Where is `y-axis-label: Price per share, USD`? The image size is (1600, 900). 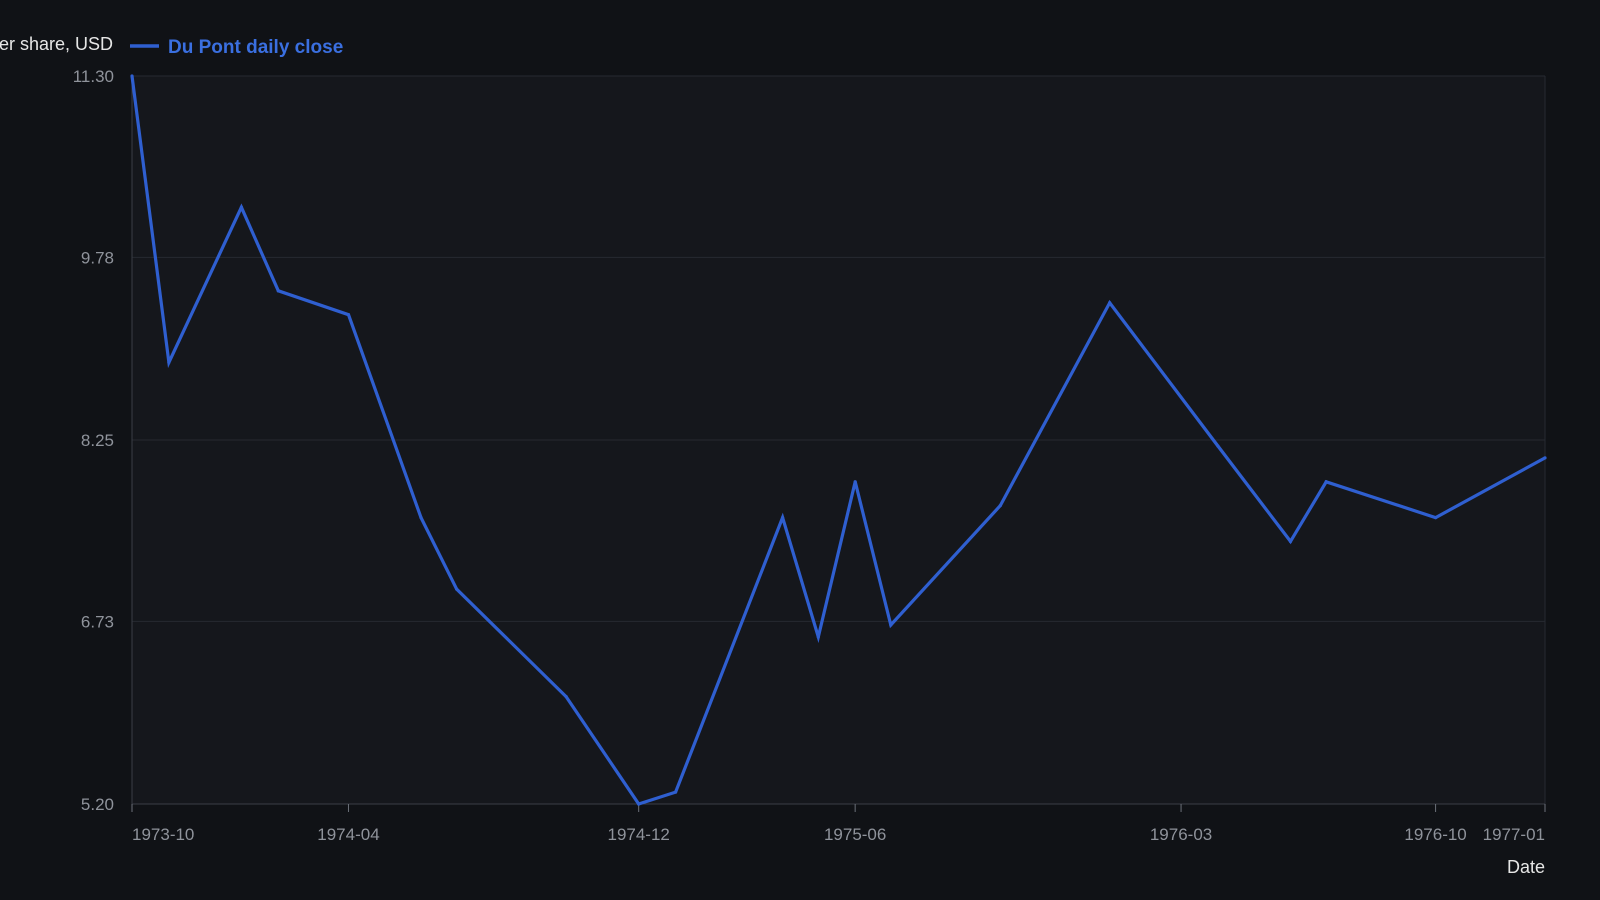
y-axis-label: Price per share, USD is located at coordinates (56, 44).